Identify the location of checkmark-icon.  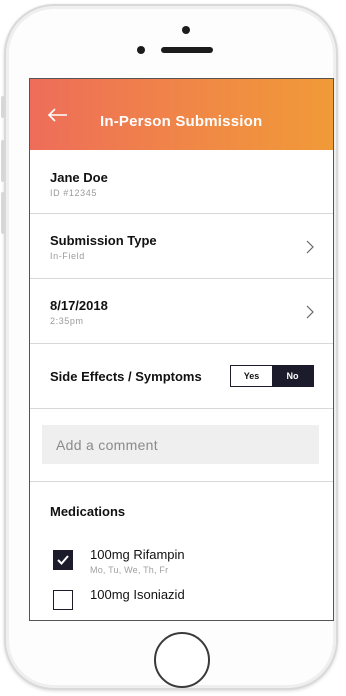
(63, 560).